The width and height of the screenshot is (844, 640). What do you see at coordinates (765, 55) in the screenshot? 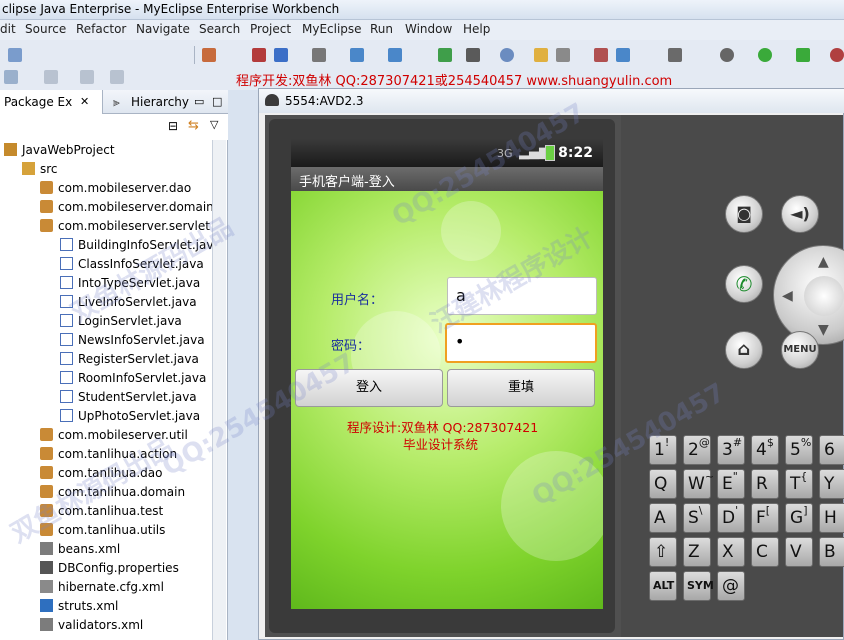
I see `run-icon` at bounding box center [765, 55].